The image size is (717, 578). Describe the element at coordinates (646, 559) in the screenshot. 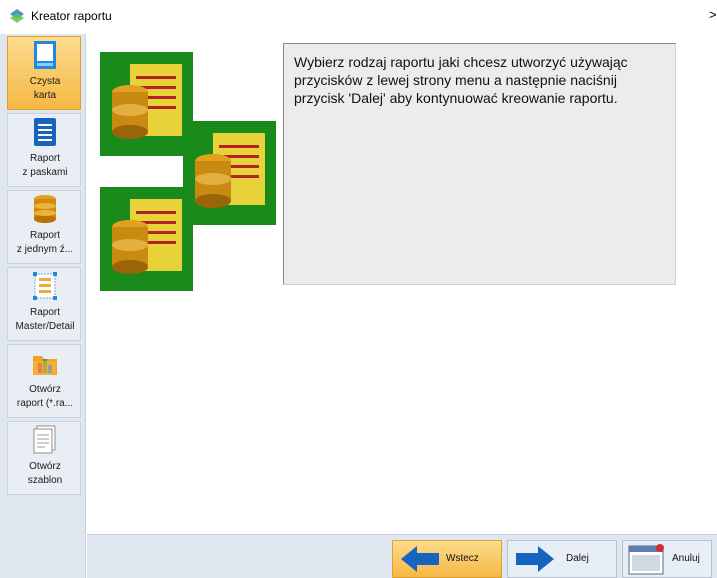

I see `close-window-icon` at that location.